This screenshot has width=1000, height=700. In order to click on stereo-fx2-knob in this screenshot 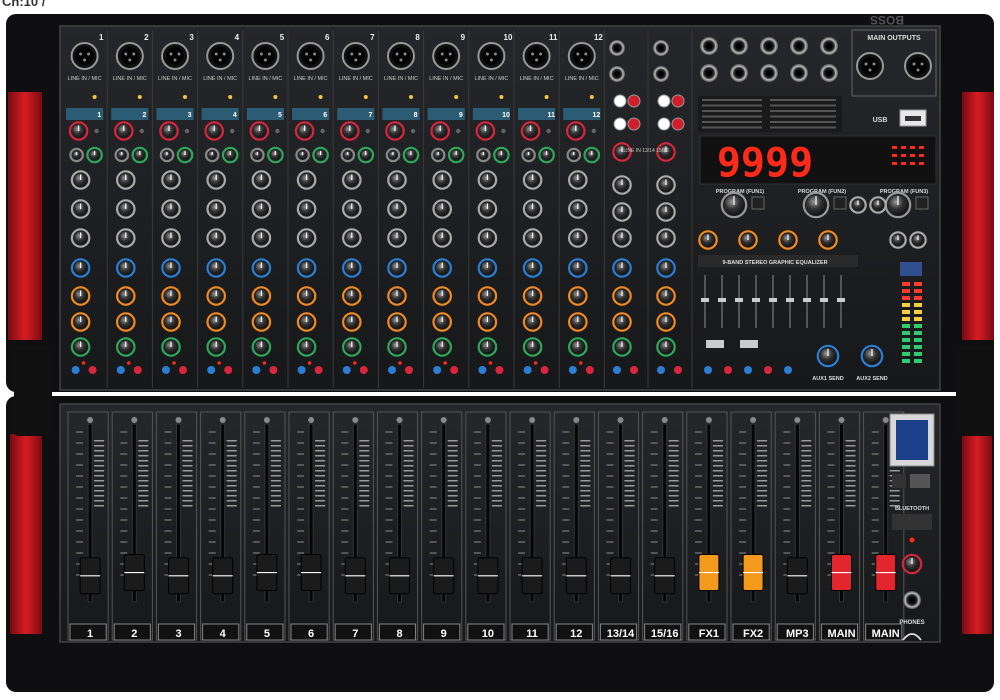, I will do `click(622, 322)`.